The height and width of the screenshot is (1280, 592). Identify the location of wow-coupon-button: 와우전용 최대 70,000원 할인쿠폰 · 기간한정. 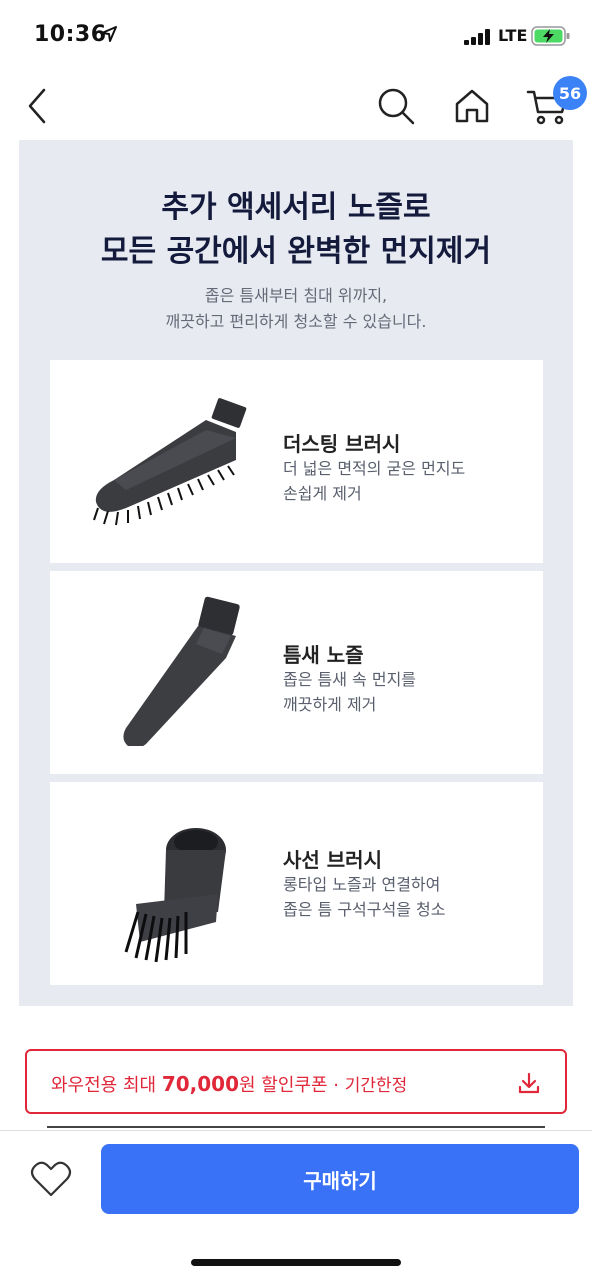
(296, 1081).